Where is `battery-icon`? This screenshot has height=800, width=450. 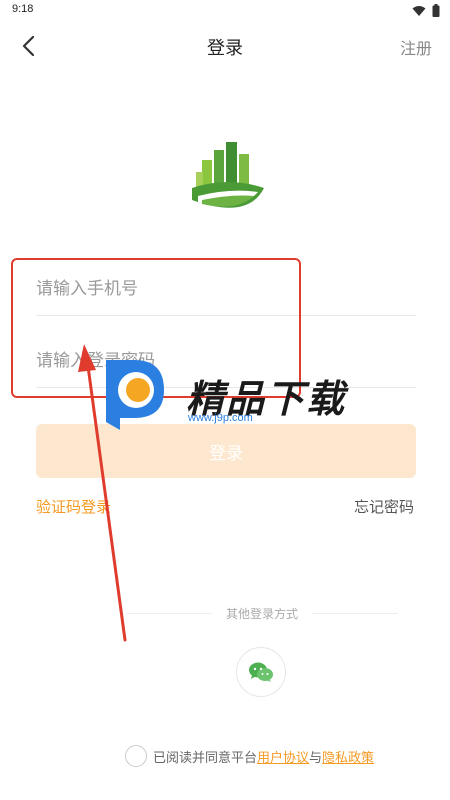
battery-icon is located at coordinates (436, 10).